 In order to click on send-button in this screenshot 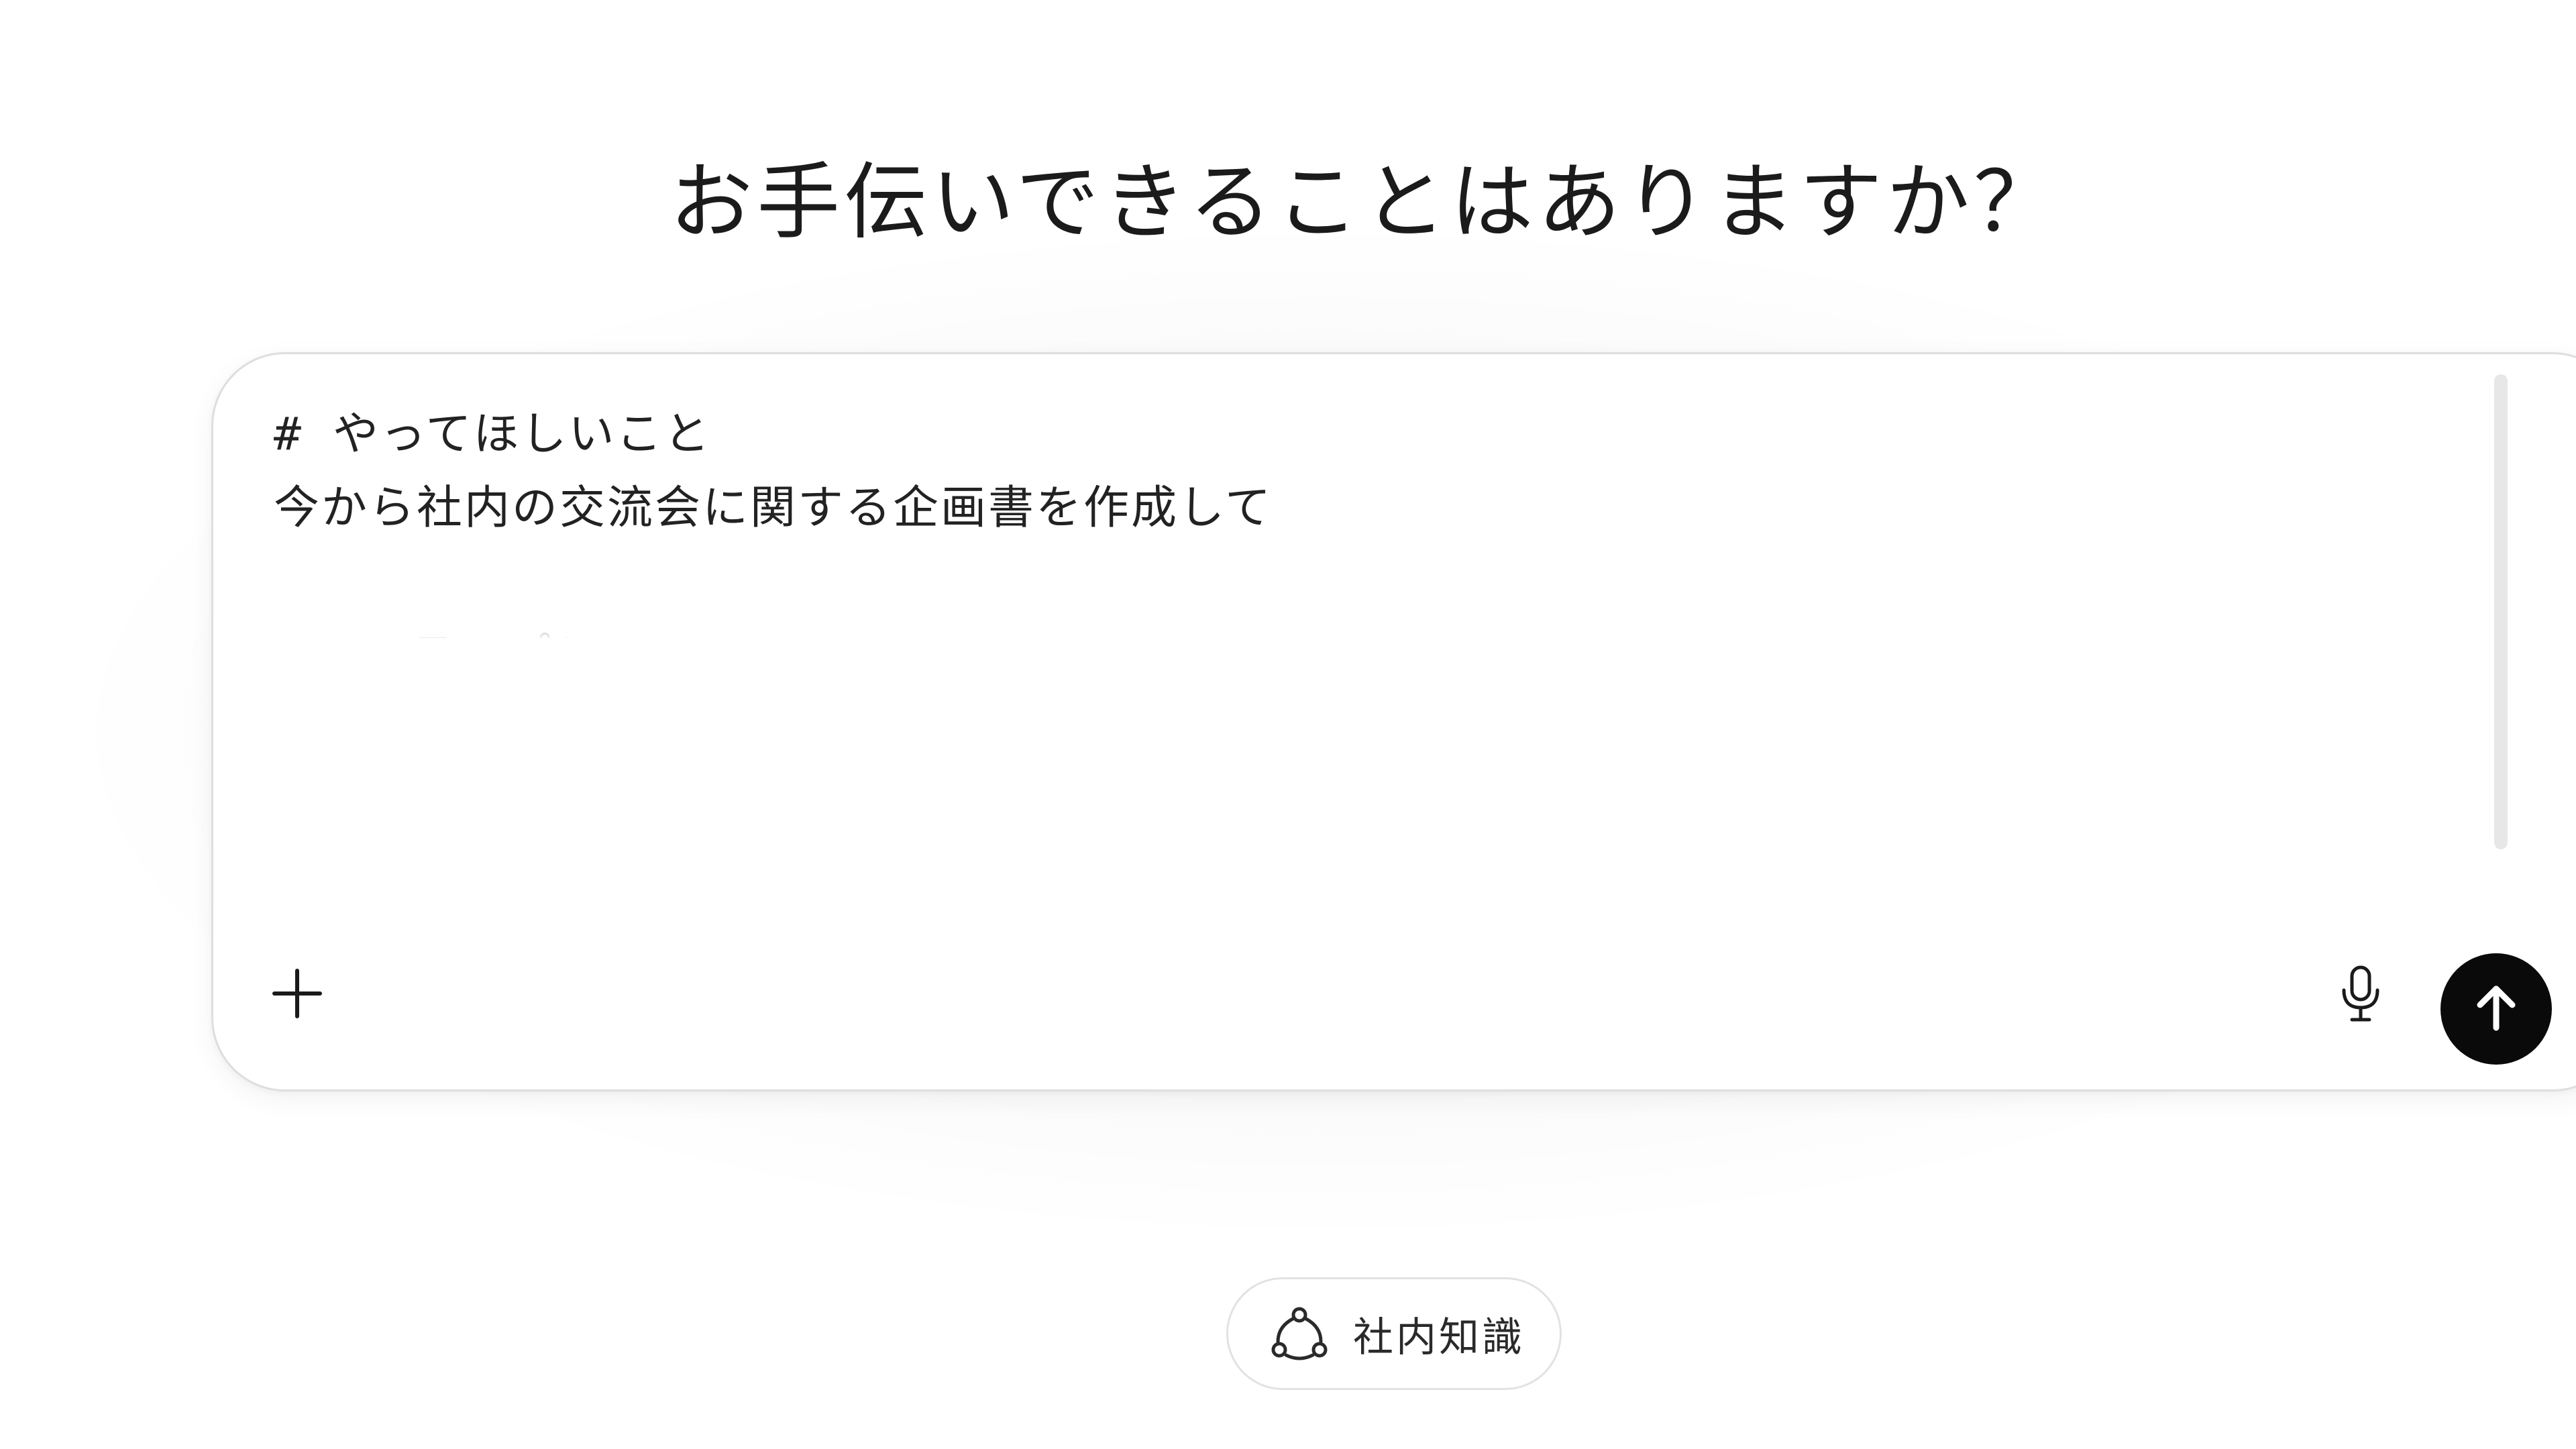, I will do `click(2496, 1009)`.